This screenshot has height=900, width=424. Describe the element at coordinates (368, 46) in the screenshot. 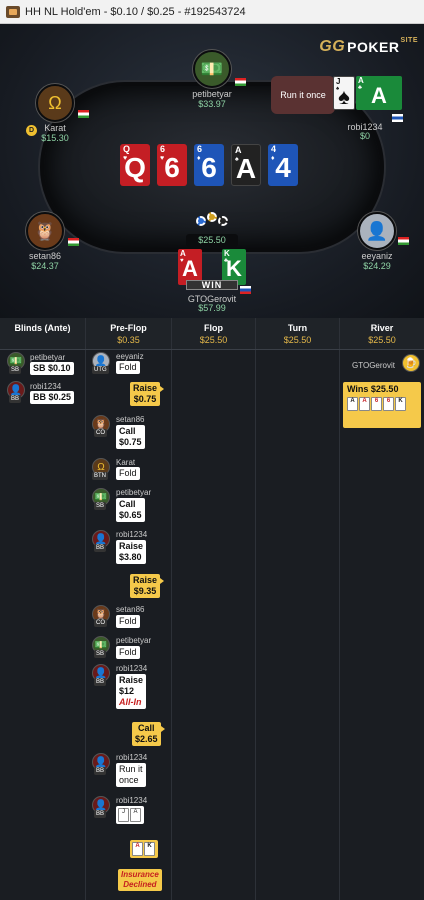

I see `ggpoker-logo: GG POKER SITE` at that location.